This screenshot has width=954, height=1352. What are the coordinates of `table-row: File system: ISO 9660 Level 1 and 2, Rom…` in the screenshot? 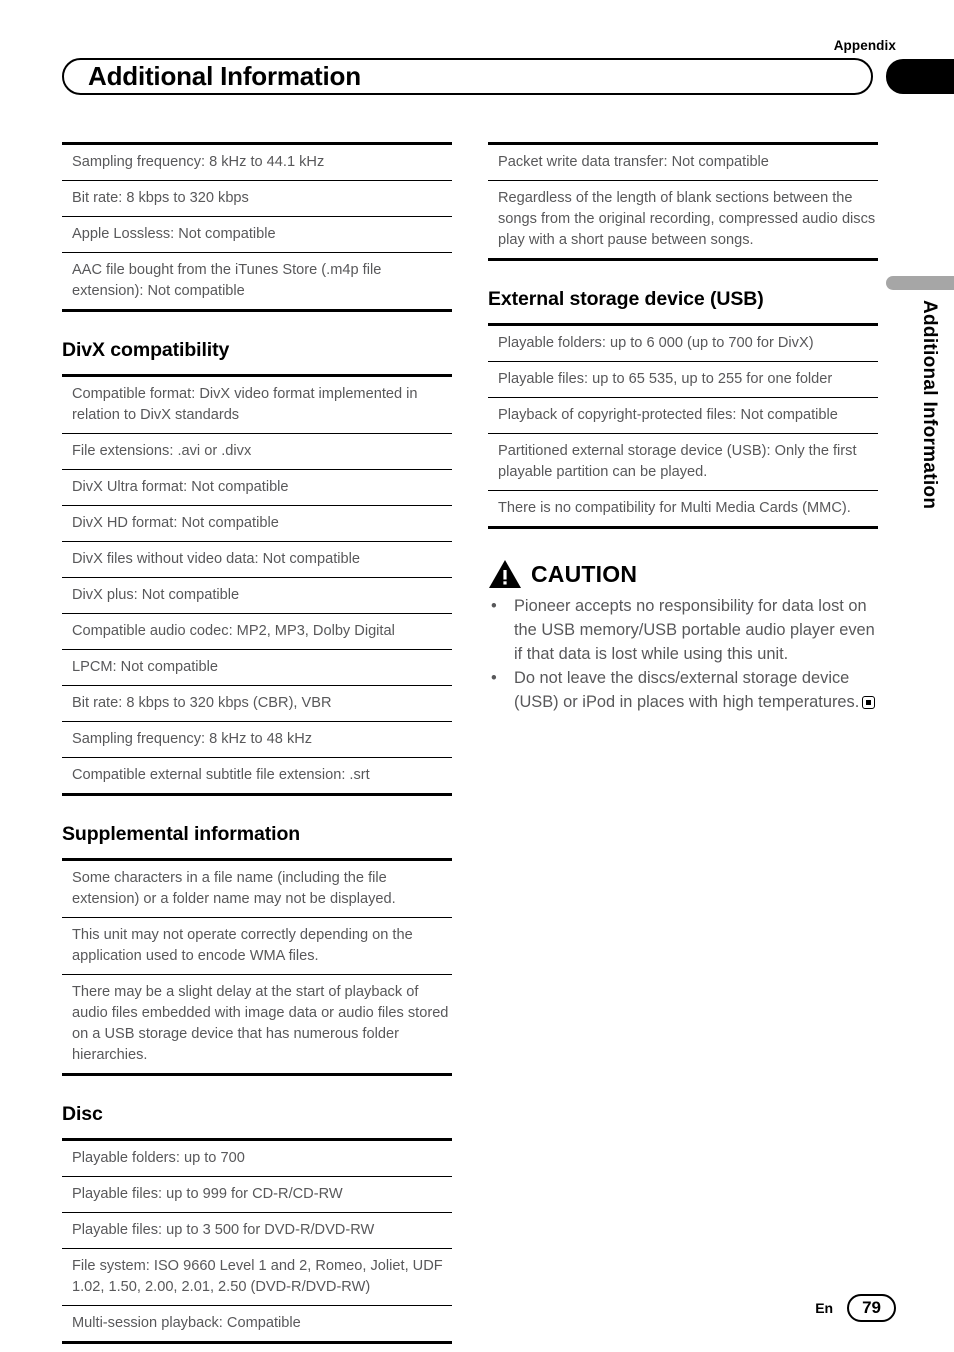 It's located at (257, 1277).